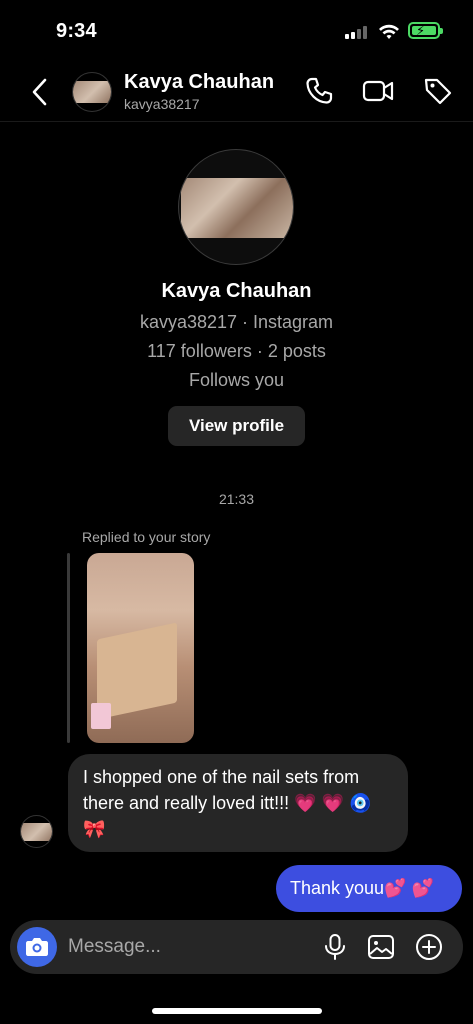 The height and width of the screenshot is (1024, 473). Describe the element at coordinates (140, 648) in the screenshot. I see `story-thumbnail` at that location.